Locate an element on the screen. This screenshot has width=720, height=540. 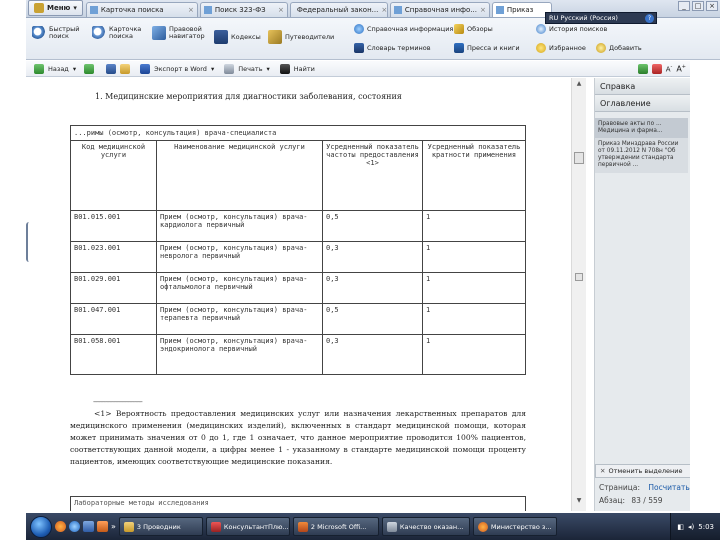
tab-card-search: Карточка поиска × is located at coordinates (141, 9).